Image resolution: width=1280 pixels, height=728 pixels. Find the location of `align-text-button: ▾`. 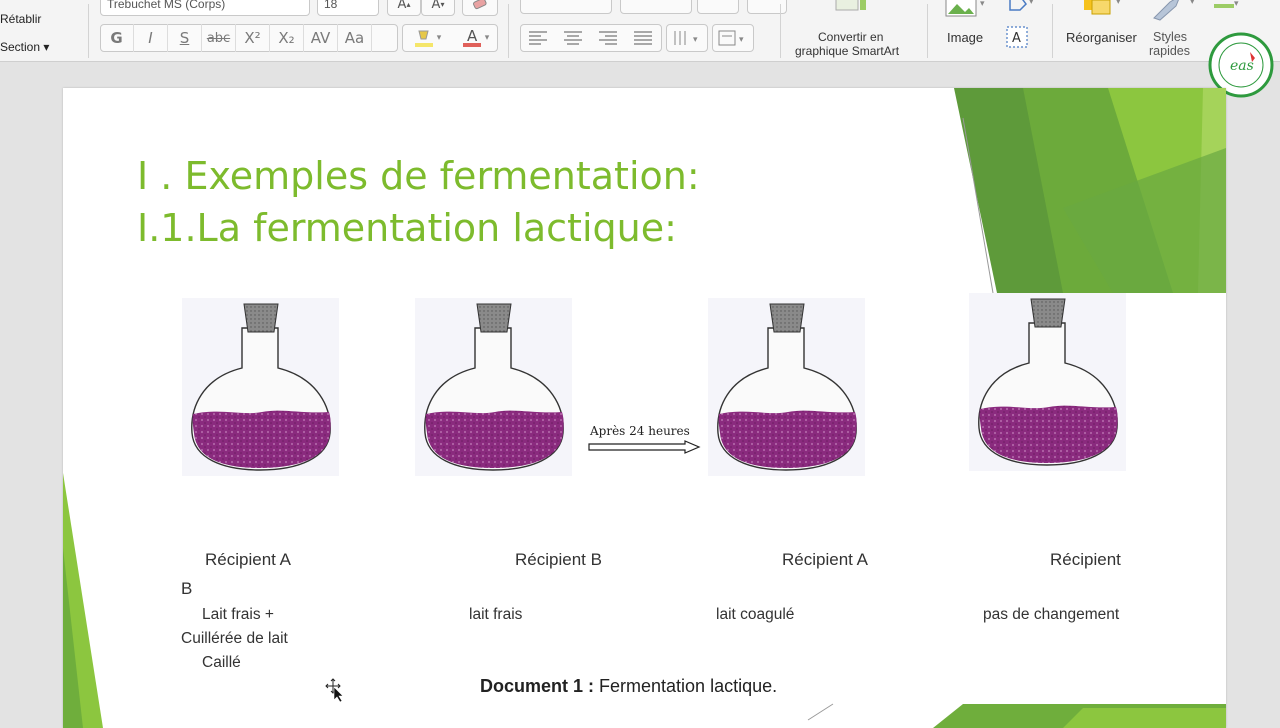

align-text-button: ▾ is located at coordinates (733, 38).